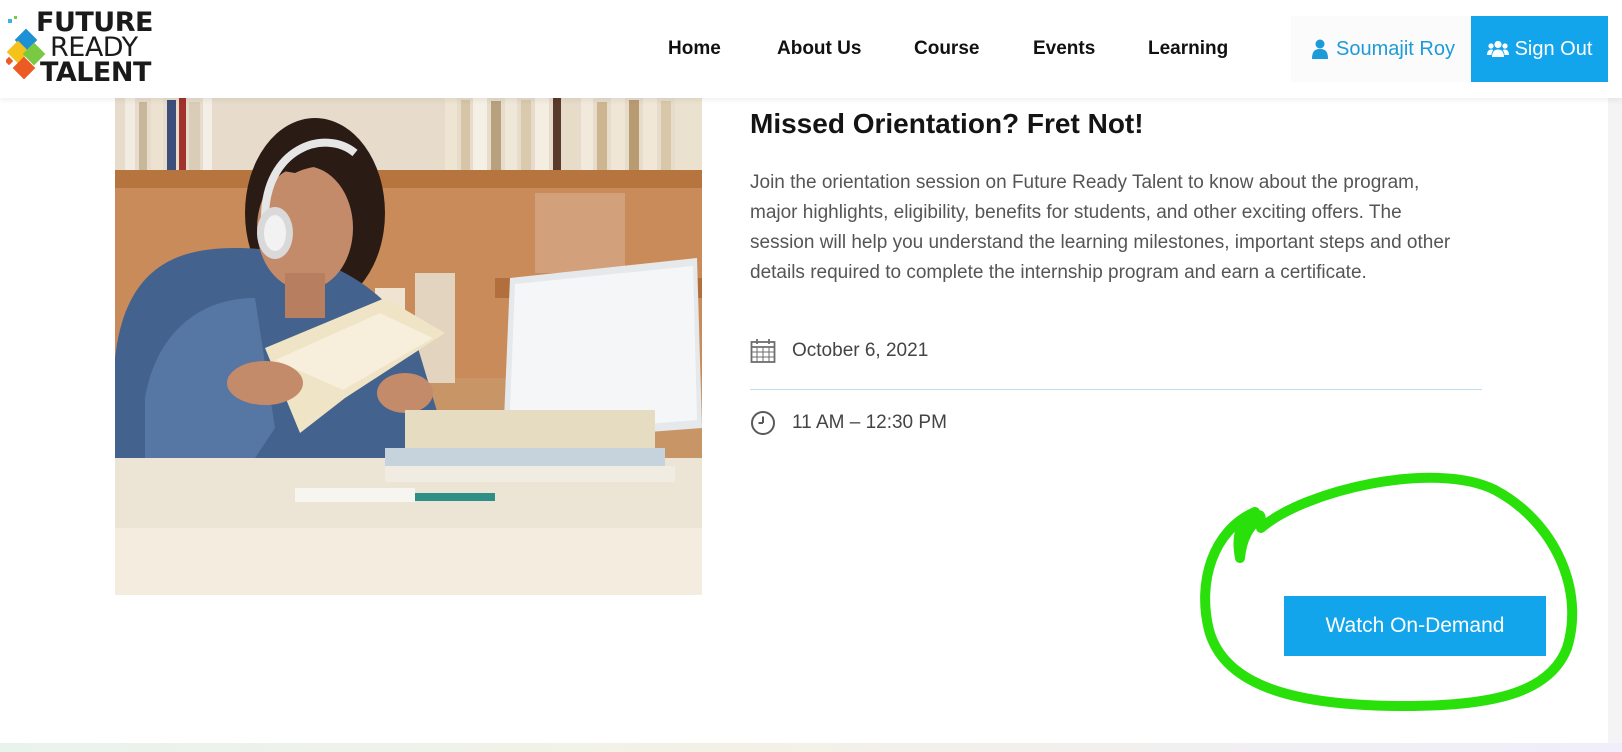  What do you see at coordinates (694, 49) in the screenshot?
I see `nav-item-home: Home` at bounding box center [694, 49].